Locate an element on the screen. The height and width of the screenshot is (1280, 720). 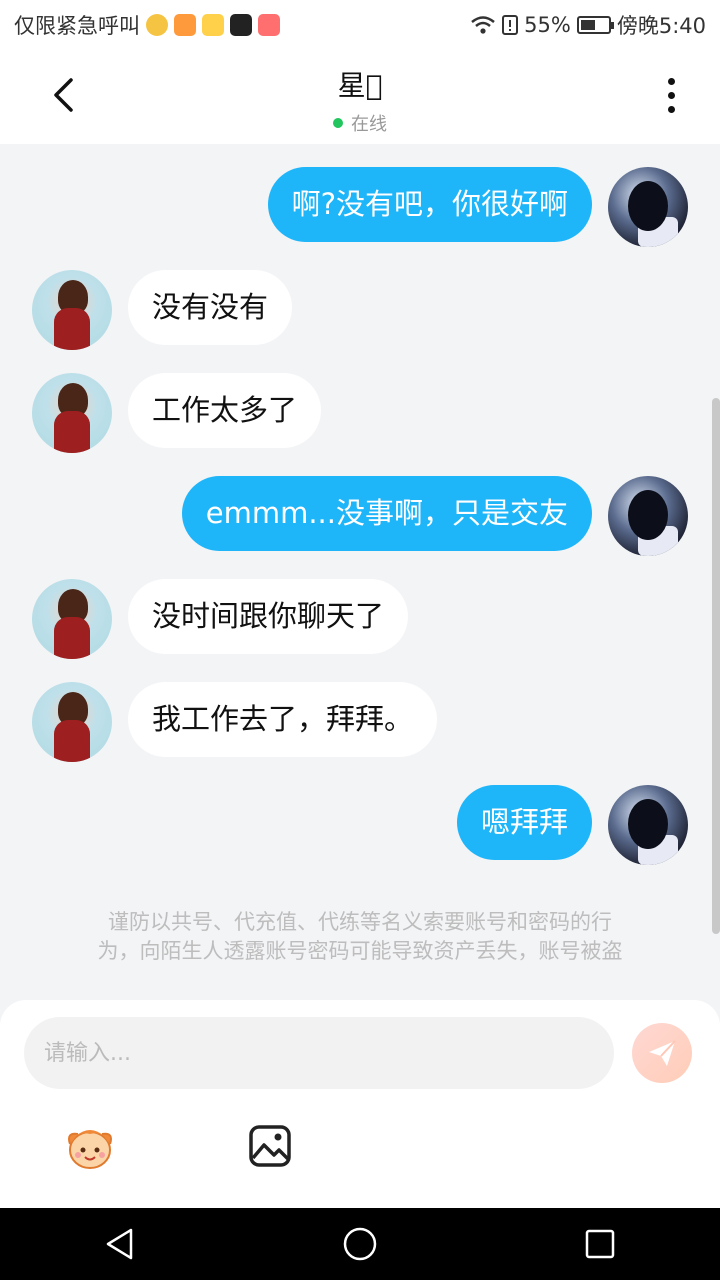
app-notification-icon is located at coordinates (157, 25).